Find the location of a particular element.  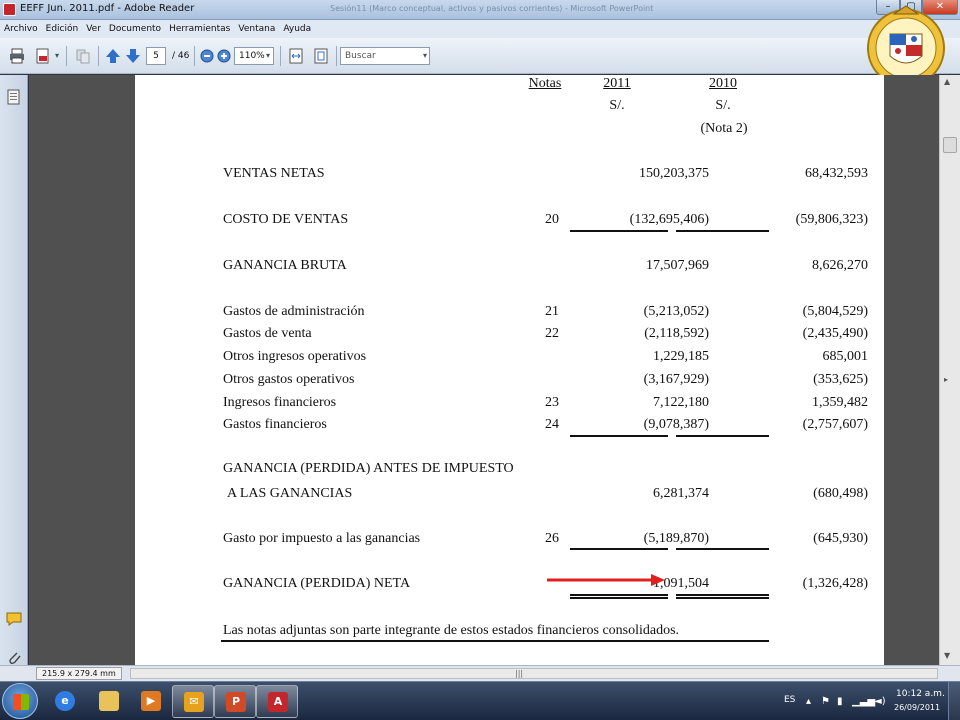

header-currency-2011: S/. is located at coordinates (617, 105).